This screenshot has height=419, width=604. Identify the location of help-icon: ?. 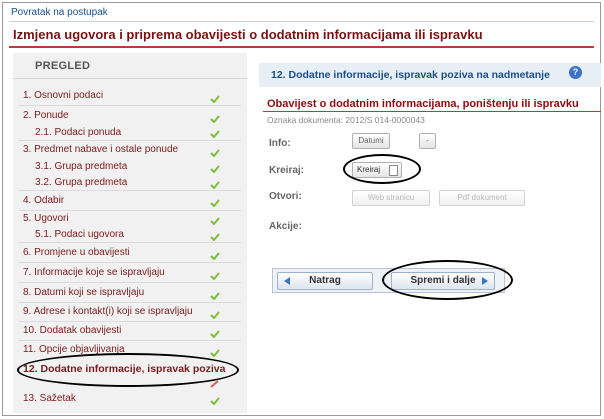
(575, 72).